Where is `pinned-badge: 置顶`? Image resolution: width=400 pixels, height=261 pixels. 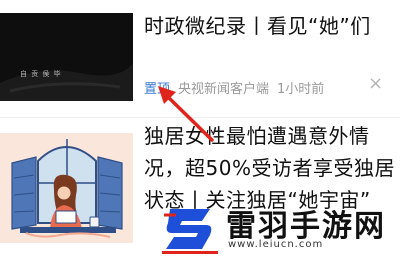
pinned-badge: 置顶 is located at coordinates (157, 89).